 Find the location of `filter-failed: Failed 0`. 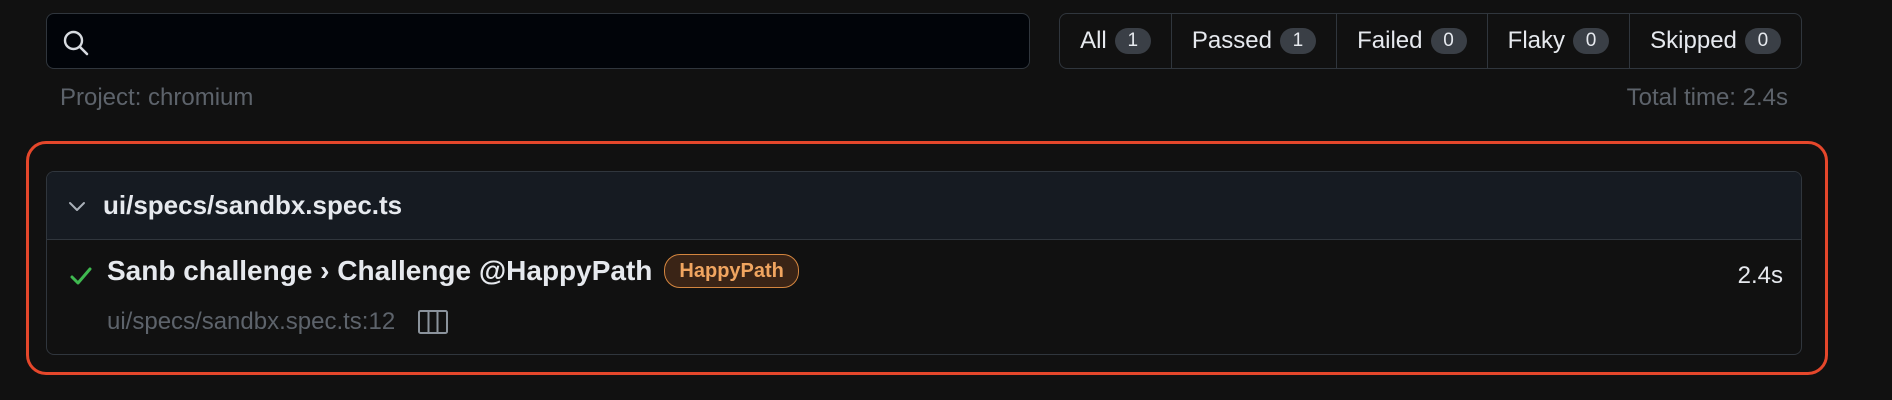

filter-failed: Failed 0 is located at coordinates (1411, 41).